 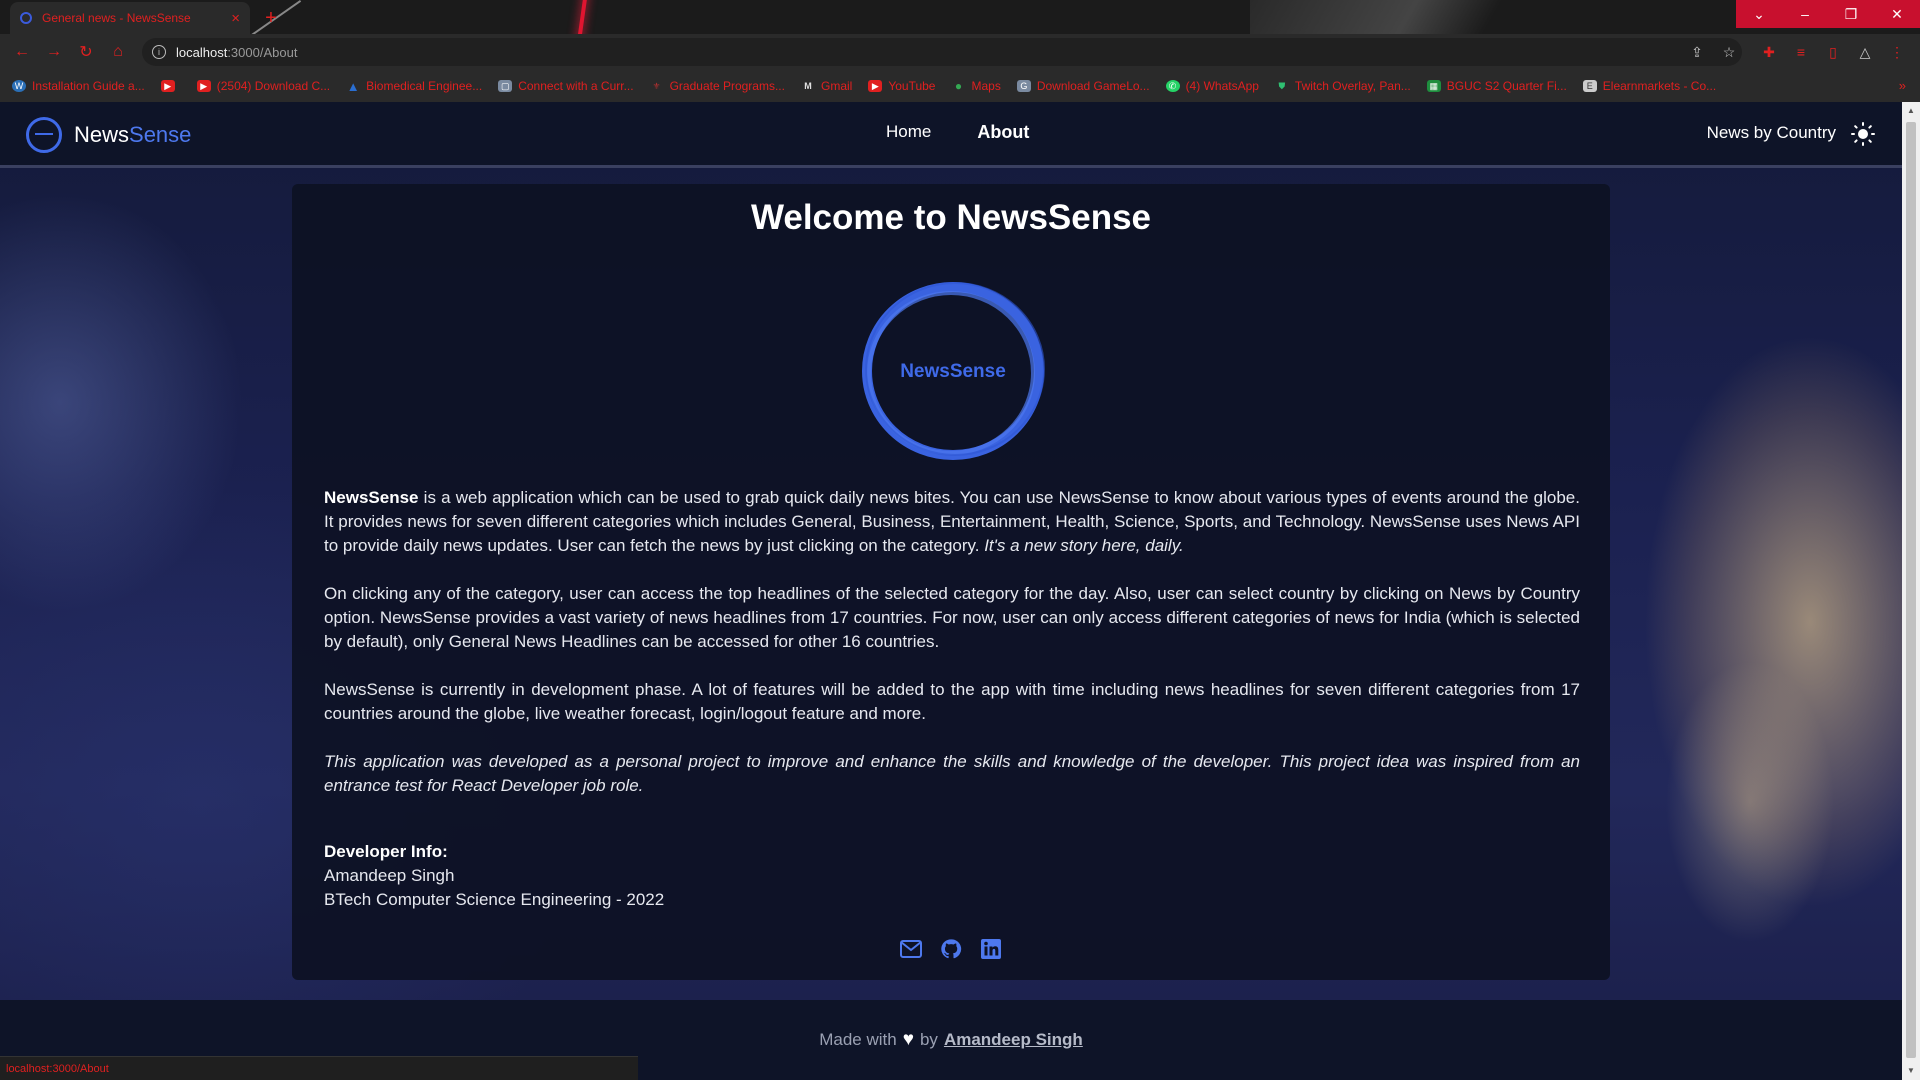 I want to click on bookmark-item: M Gmail, so click(x=826, y=86).